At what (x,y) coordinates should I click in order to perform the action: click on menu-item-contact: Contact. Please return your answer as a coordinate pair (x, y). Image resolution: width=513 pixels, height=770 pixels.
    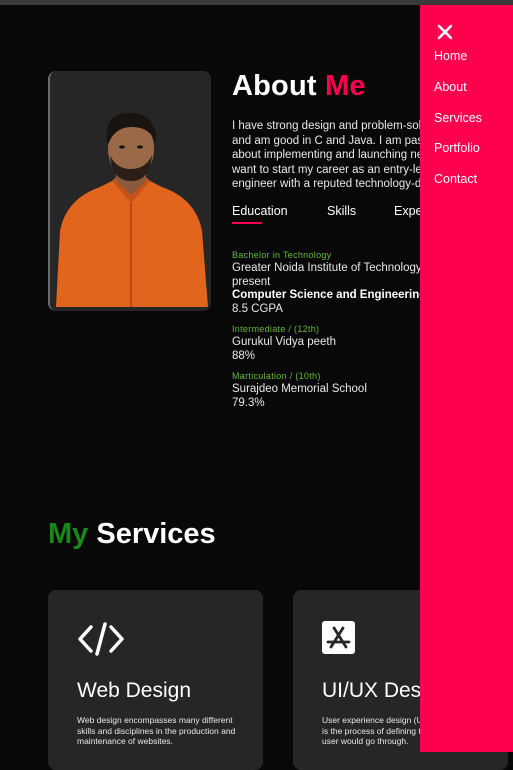
    Looking at the image, I should click on (455, 179).